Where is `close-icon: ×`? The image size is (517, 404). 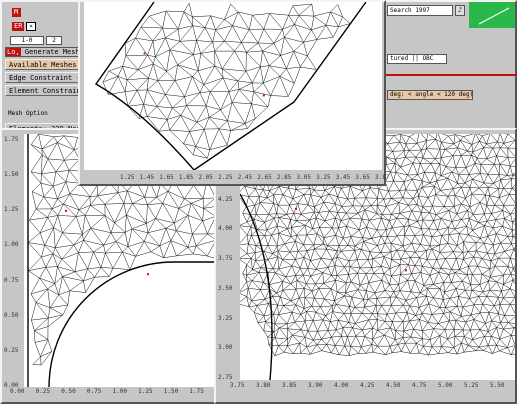 close-icon: × is located at coordinates (31, 26).